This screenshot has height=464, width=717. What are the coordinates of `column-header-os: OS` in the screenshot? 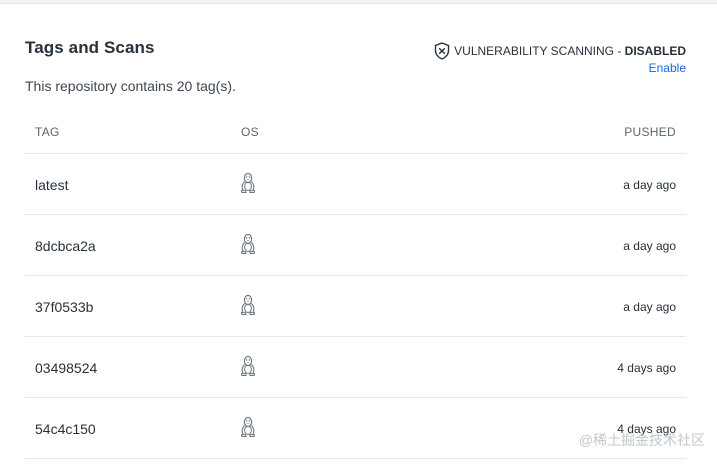 It's located at (250, 132).